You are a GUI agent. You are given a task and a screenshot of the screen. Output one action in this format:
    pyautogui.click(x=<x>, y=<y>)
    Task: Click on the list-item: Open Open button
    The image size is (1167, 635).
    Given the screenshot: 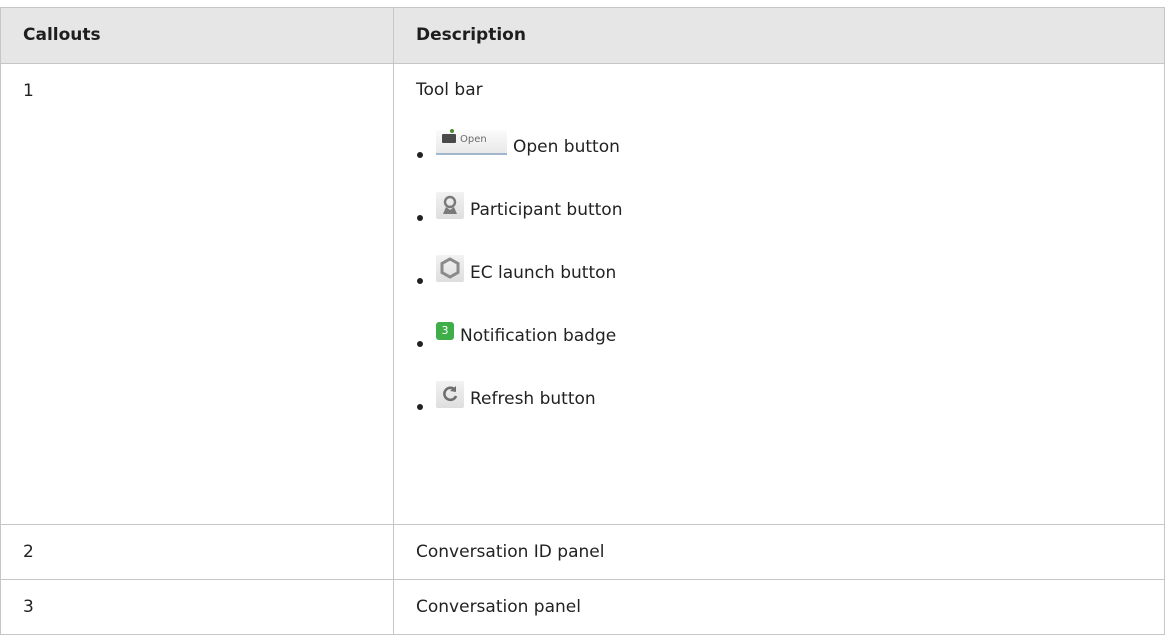 What is the action you would take?
    pyautogui.click(x=790, y=147)
    